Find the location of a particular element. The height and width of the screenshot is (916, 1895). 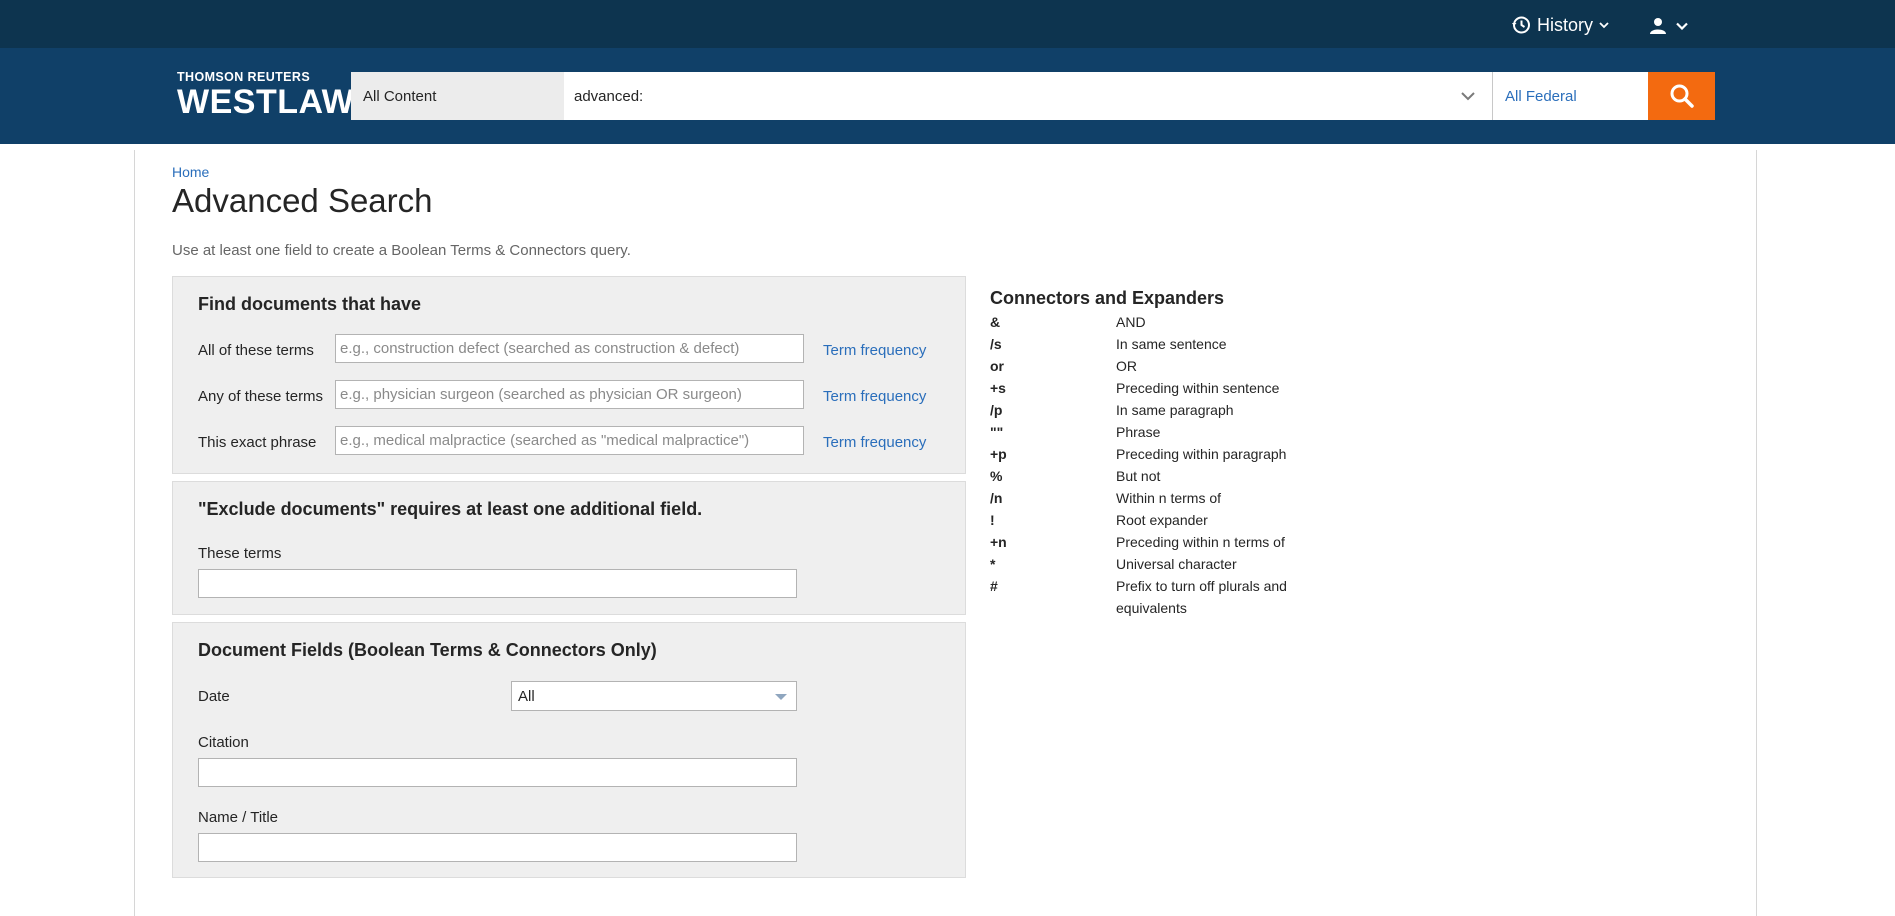

list-item: /n Within n terms of is located at coordinates (1160, 498).